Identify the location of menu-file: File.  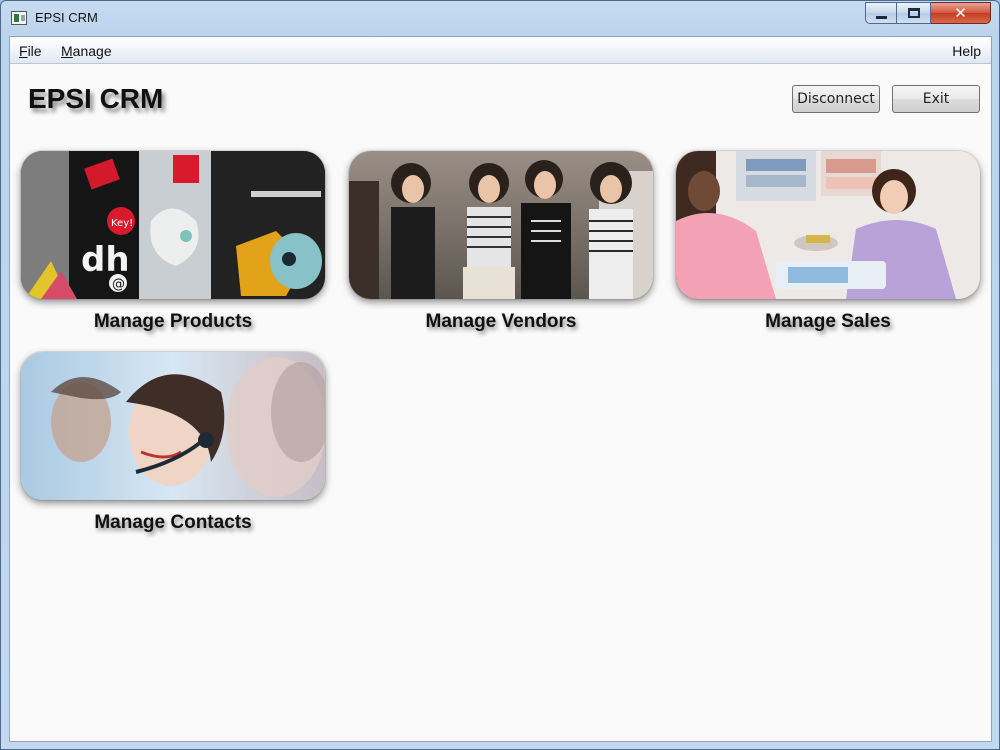
(30, 51).